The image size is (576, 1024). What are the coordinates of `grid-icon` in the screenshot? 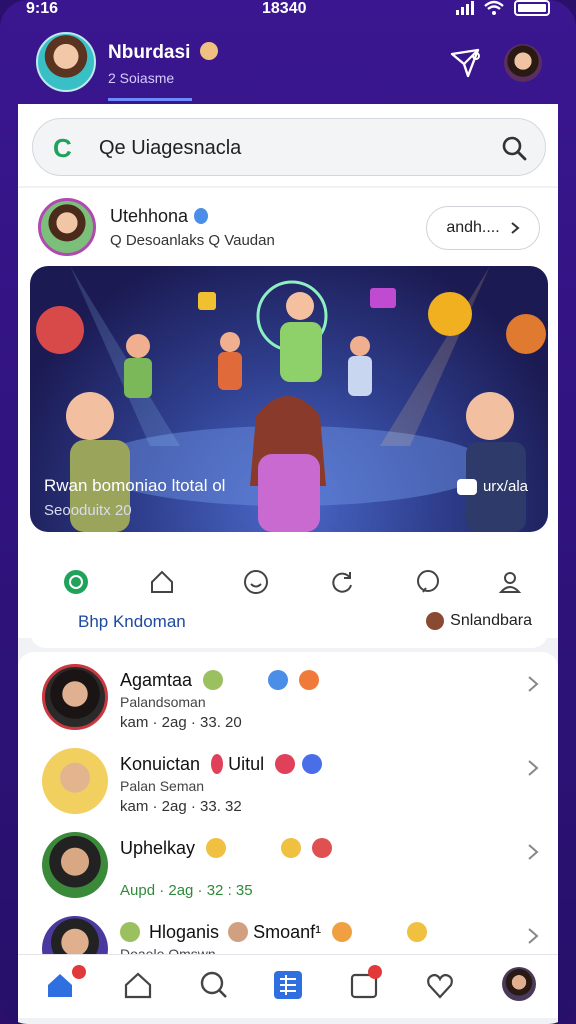 It's located at (288, 985).